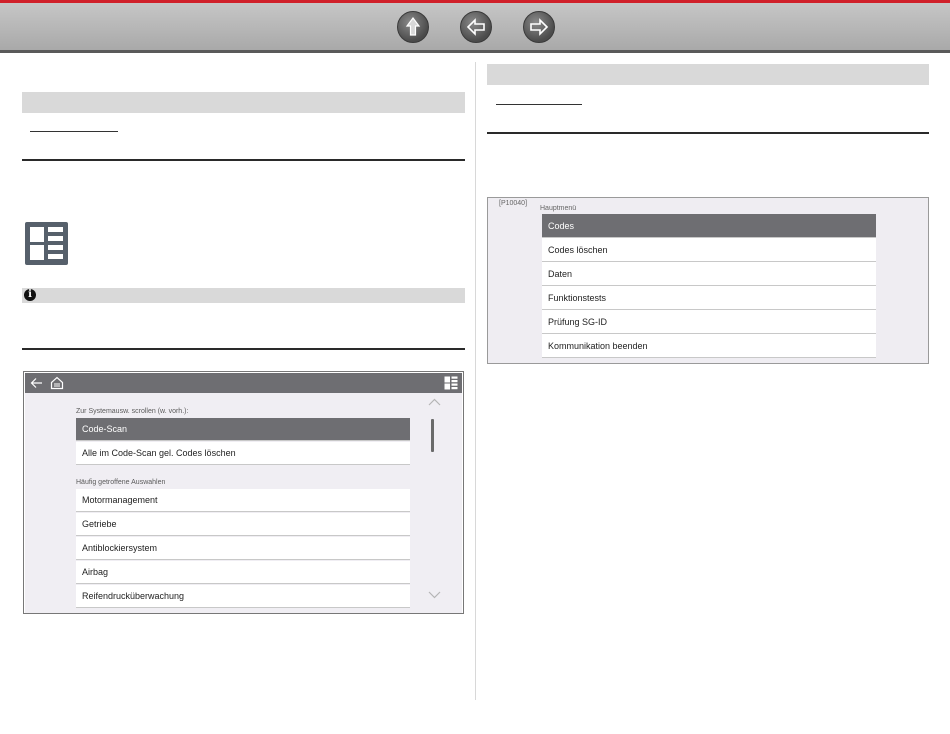 The image size is (950, 734). I want to click on column-divider, so click(475, 381).